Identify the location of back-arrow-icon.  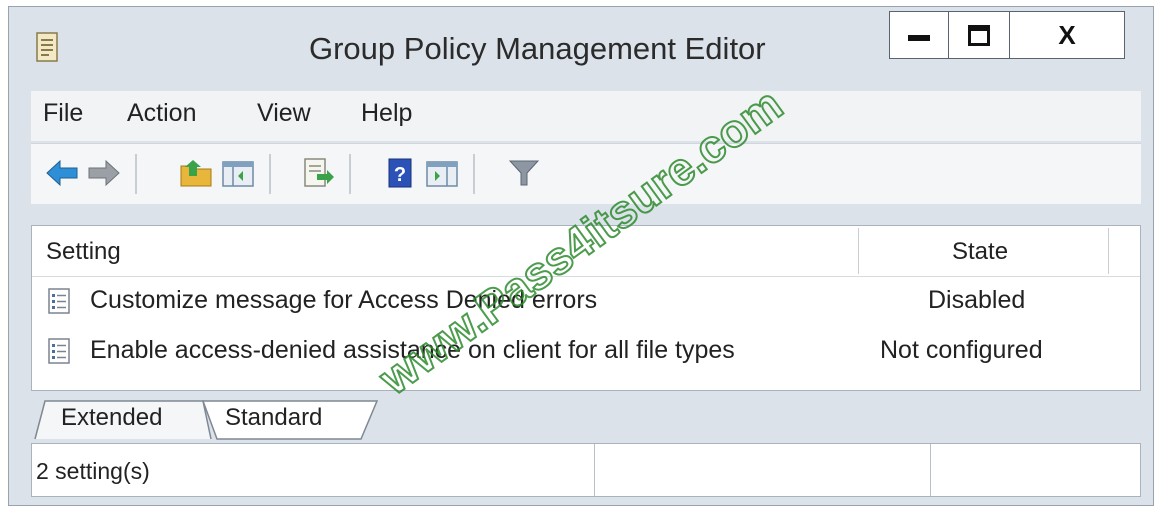
(62, 173).